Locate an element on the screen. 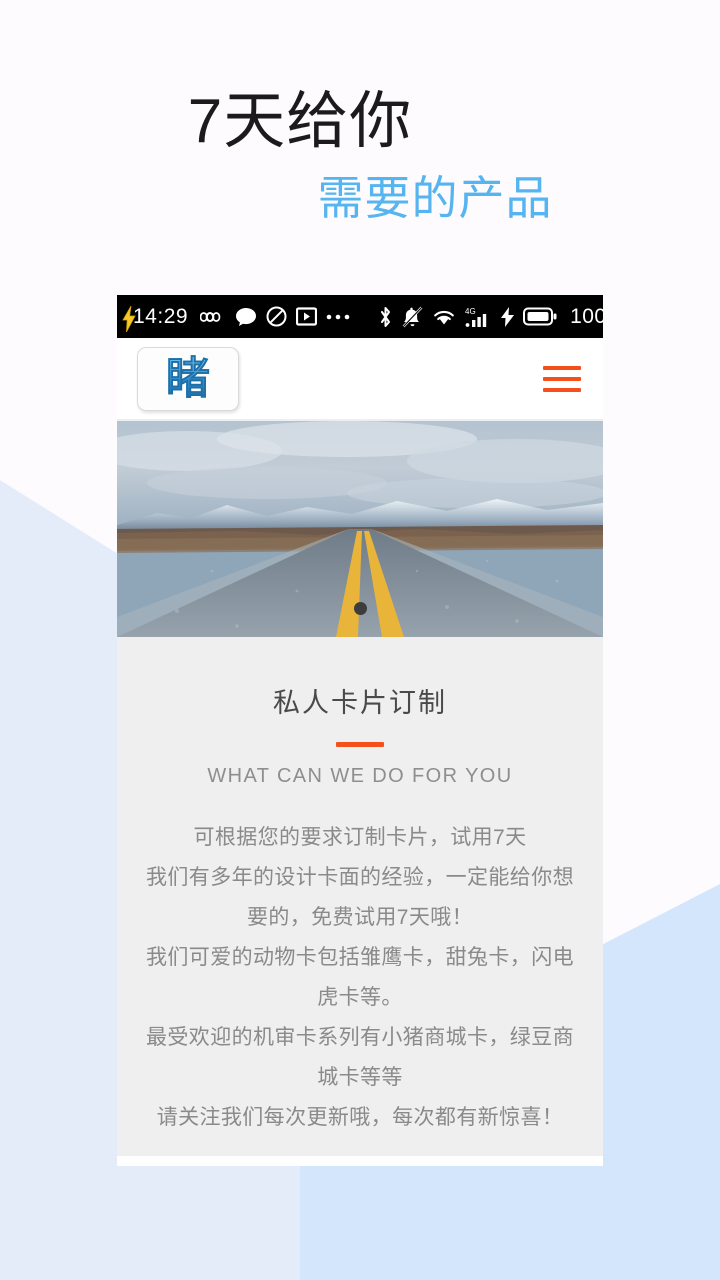 This screenshot has height=1280, width=720. section-title: 私人卡片订制 is located at coordinates (360, 703).